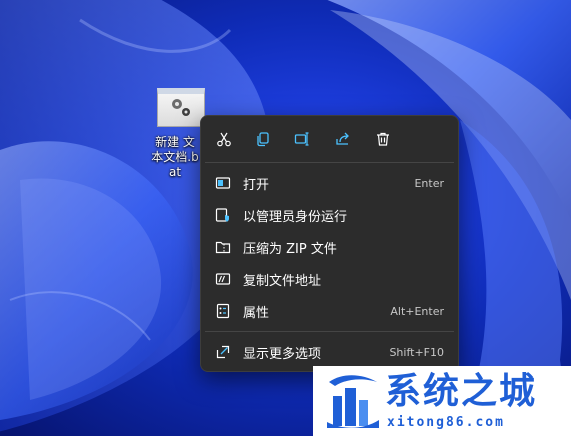 The image size is (571, 436). What do you see at coordinates (223, 279) in the screenshot?
I see `copy-path-icon` at bounding box center [223, 279].